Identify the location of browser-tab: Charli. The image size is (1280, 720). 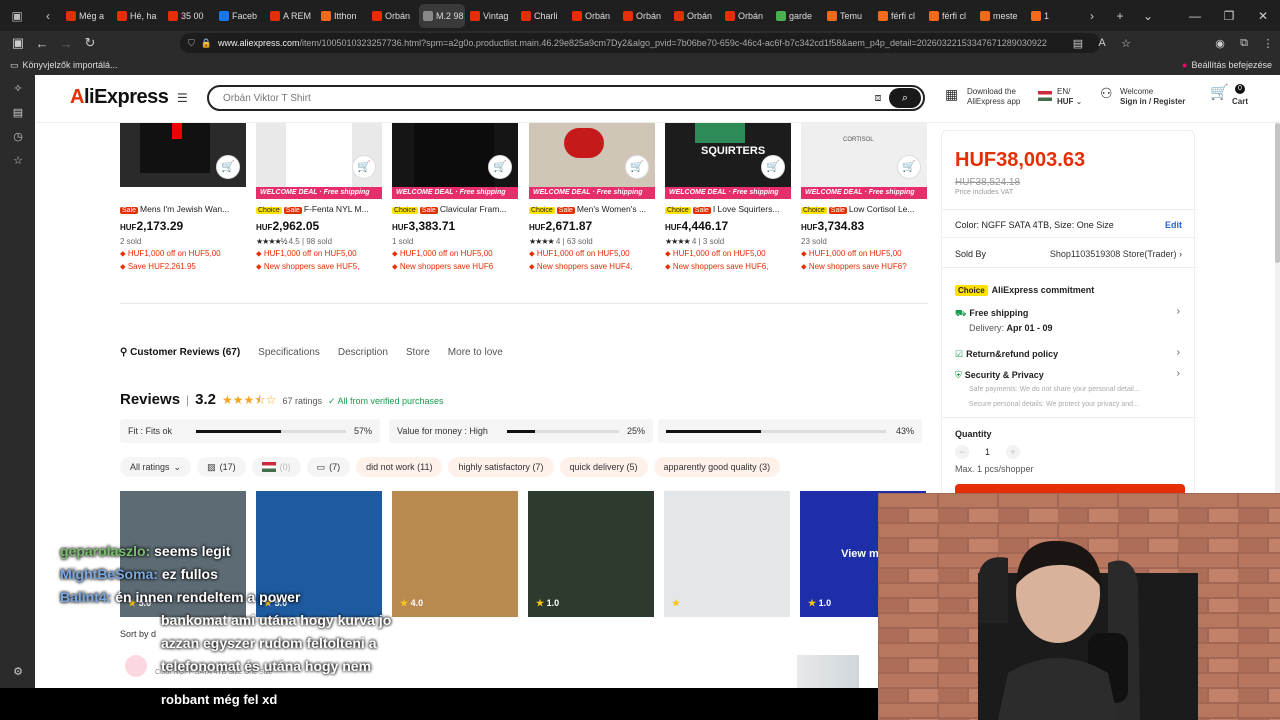
(542, 16).